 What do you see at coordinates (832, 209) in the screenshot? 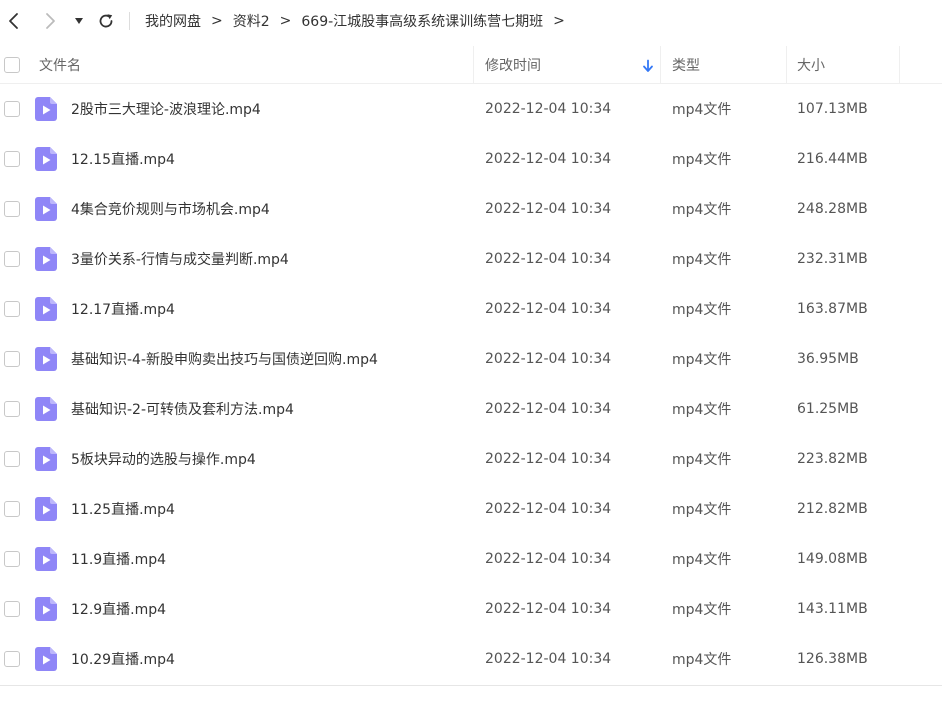
I see `file-size: 248.28MB` at bounding box center [832, 209].